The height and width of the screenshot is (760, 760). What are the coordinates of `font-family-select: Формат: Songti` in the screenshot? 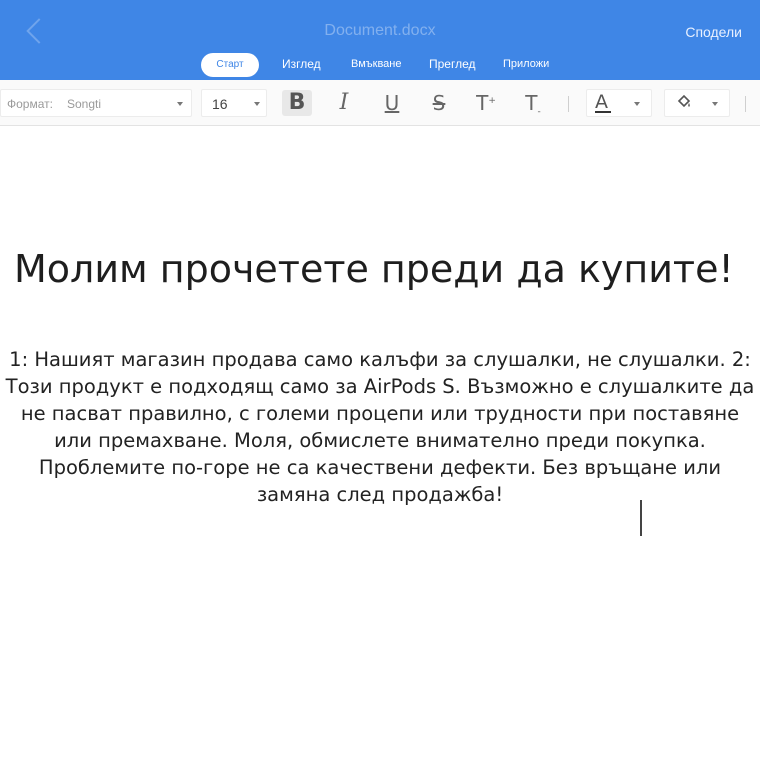 It's located at (96, 103).